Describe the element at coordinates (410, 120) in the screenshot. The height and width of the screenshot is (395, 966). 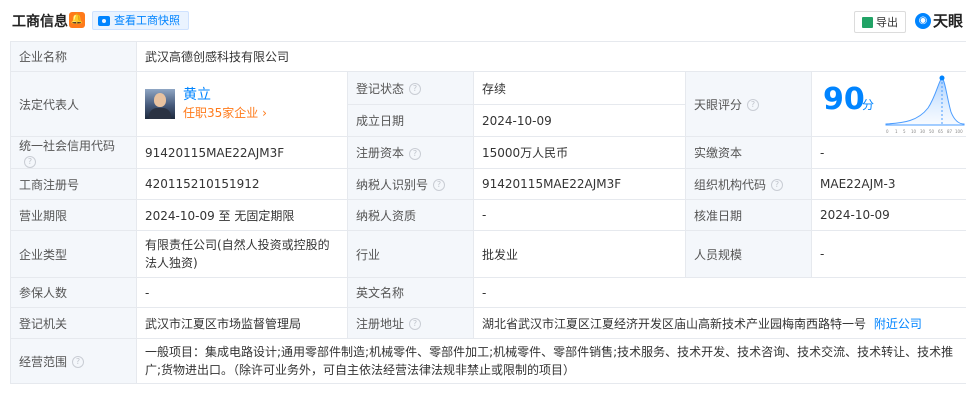
I see `established-label: 成立日期` at that location.